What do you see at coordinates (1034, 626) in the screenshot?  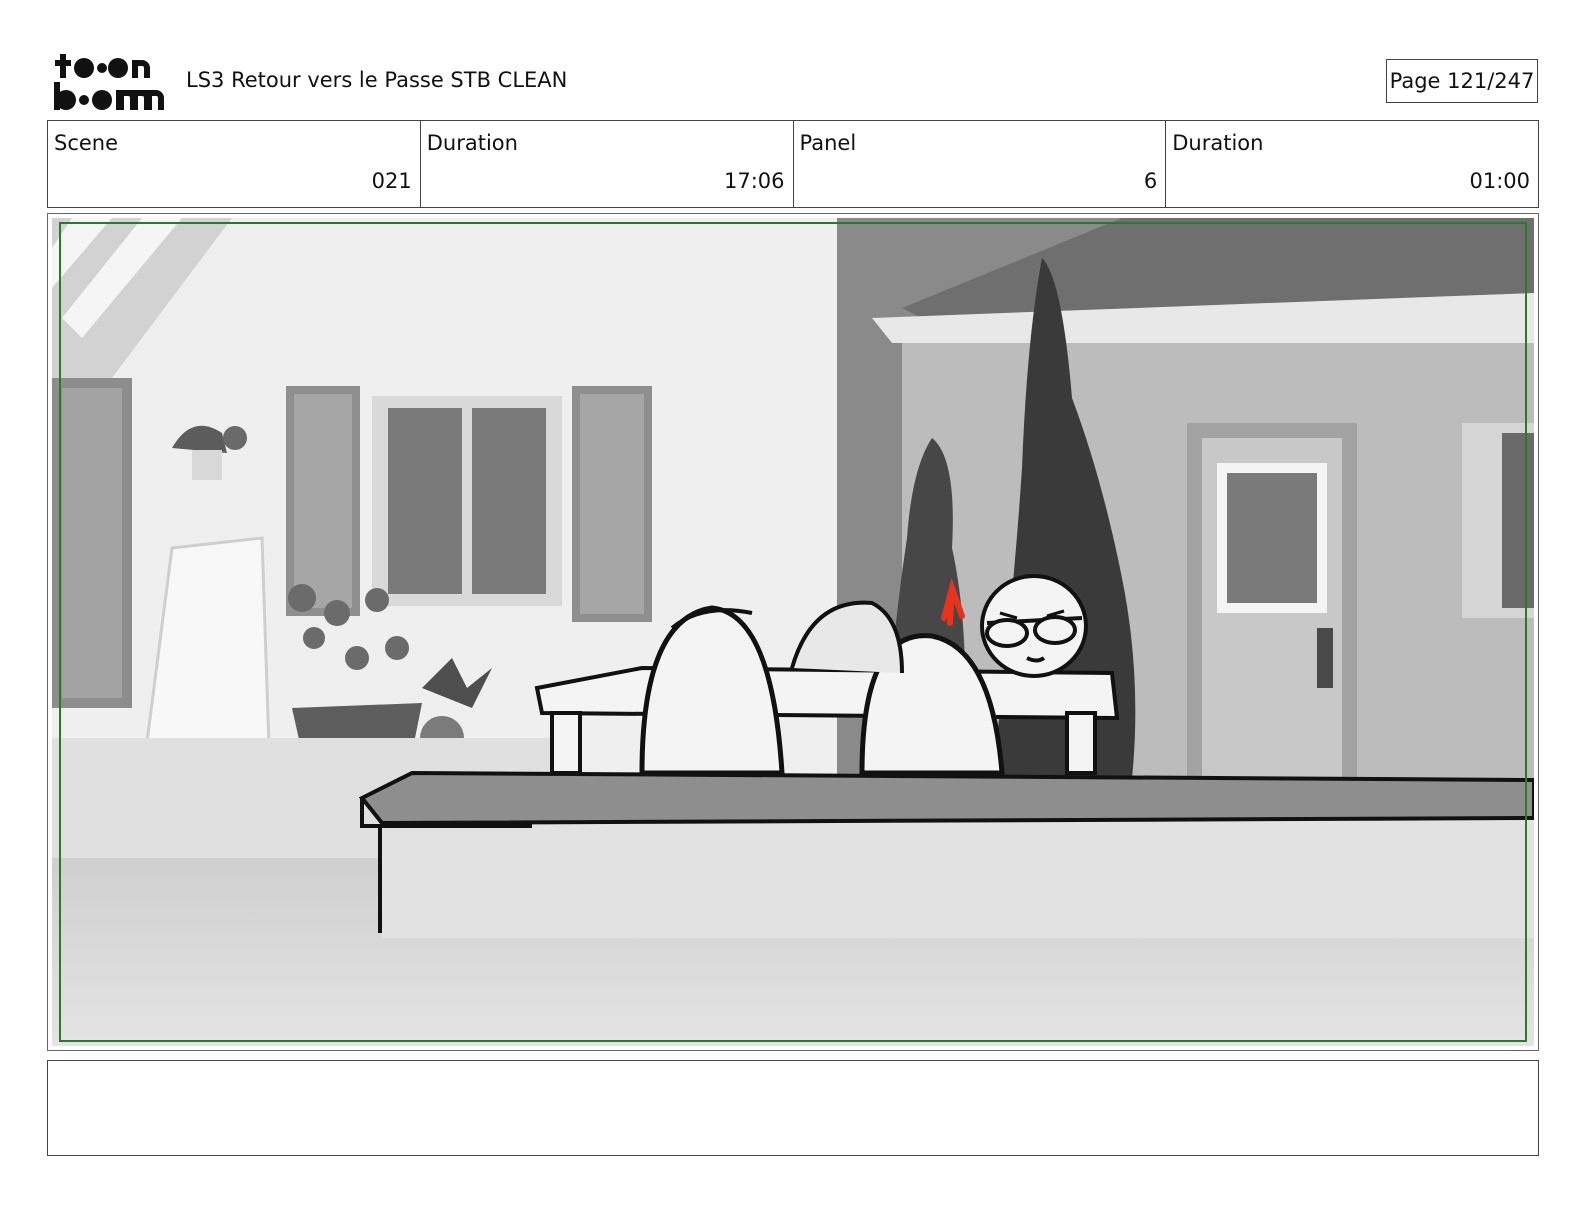 I see `character-head` at bounding box center [1034, 626].